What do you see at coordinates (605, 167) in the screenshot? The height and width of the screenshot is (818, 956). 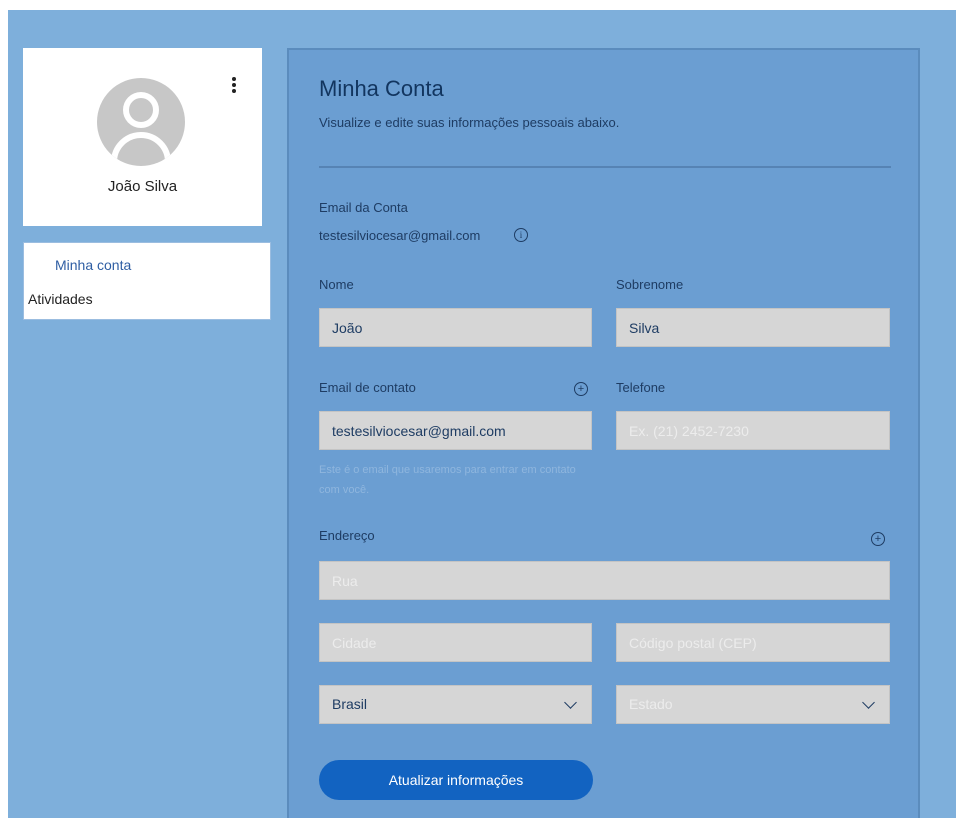 I see `divider` at bounding box center [605, 167].